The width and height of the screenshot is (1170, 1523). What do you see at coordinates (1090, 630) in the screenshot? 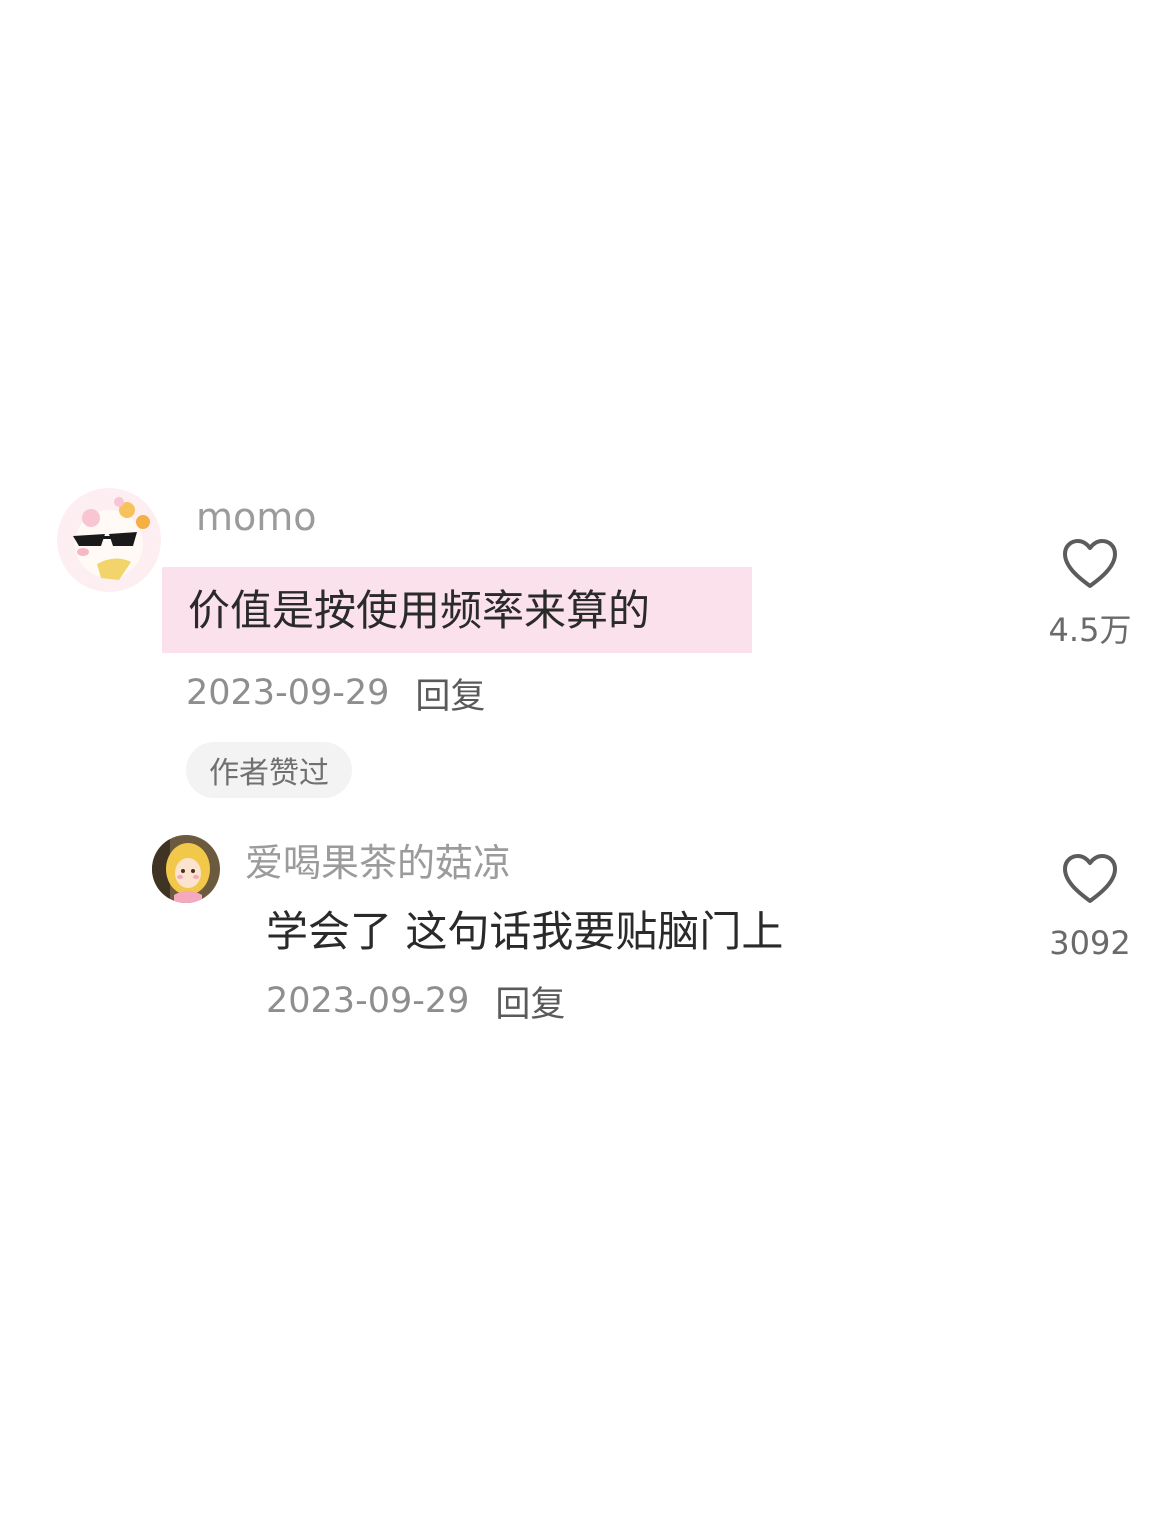
I see `like-count: 4.5万` at bounding box center [1090, 630].